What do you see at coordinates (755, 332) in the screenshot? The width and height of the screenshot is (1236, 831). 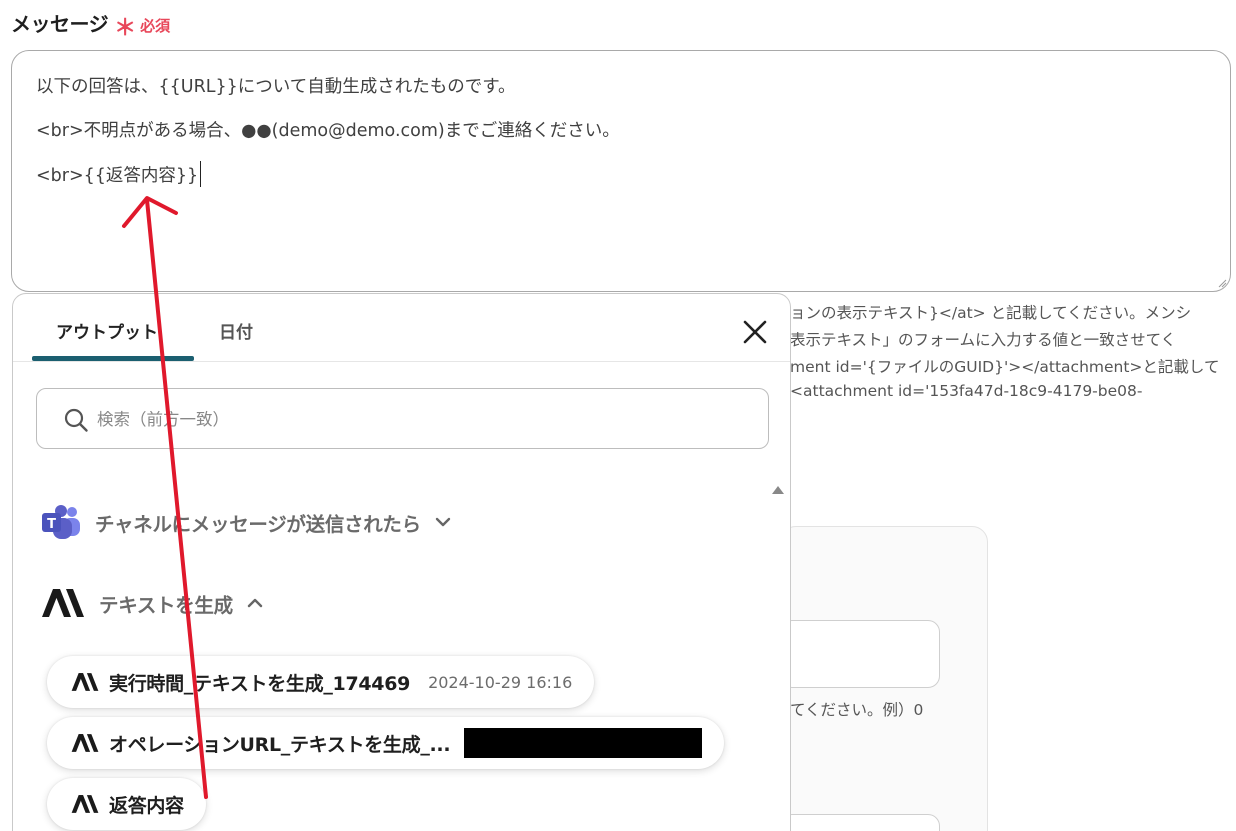 I see `close-icon` at bounding box center [755, 332].